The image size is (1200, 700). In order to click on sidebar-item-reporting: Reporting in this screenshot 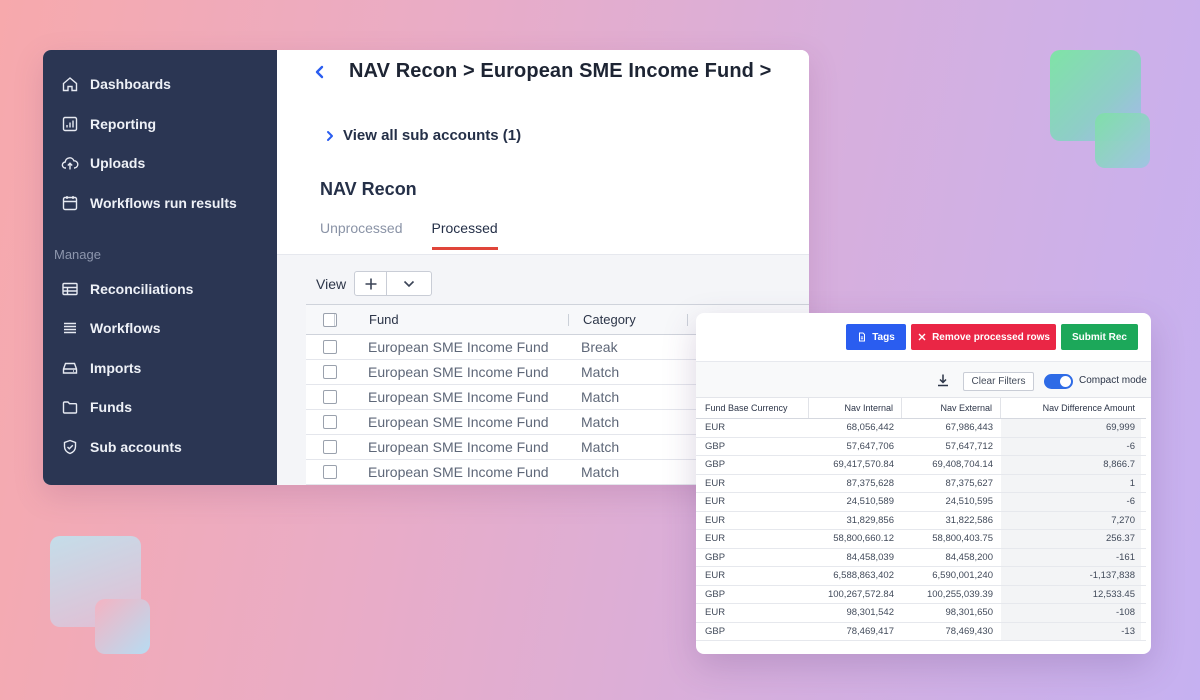, I will do `click(108, 124)`.